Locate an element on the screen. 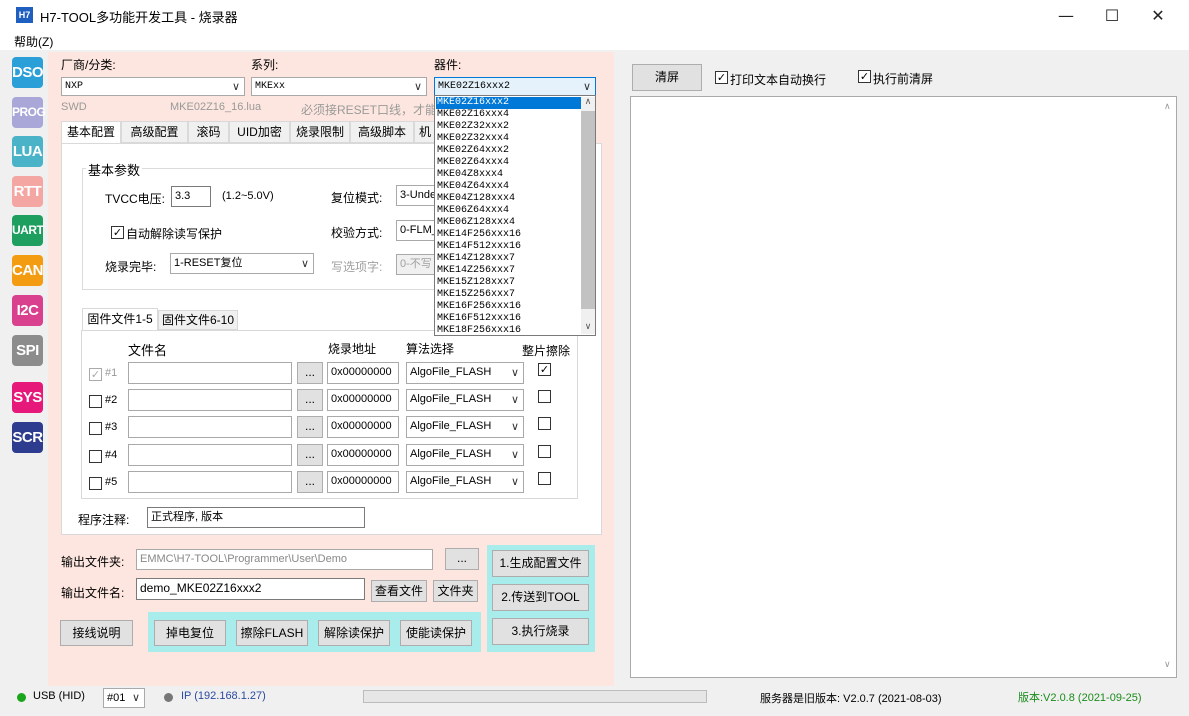  port-select: #01 ∨ is located at coordinates (124, 698).